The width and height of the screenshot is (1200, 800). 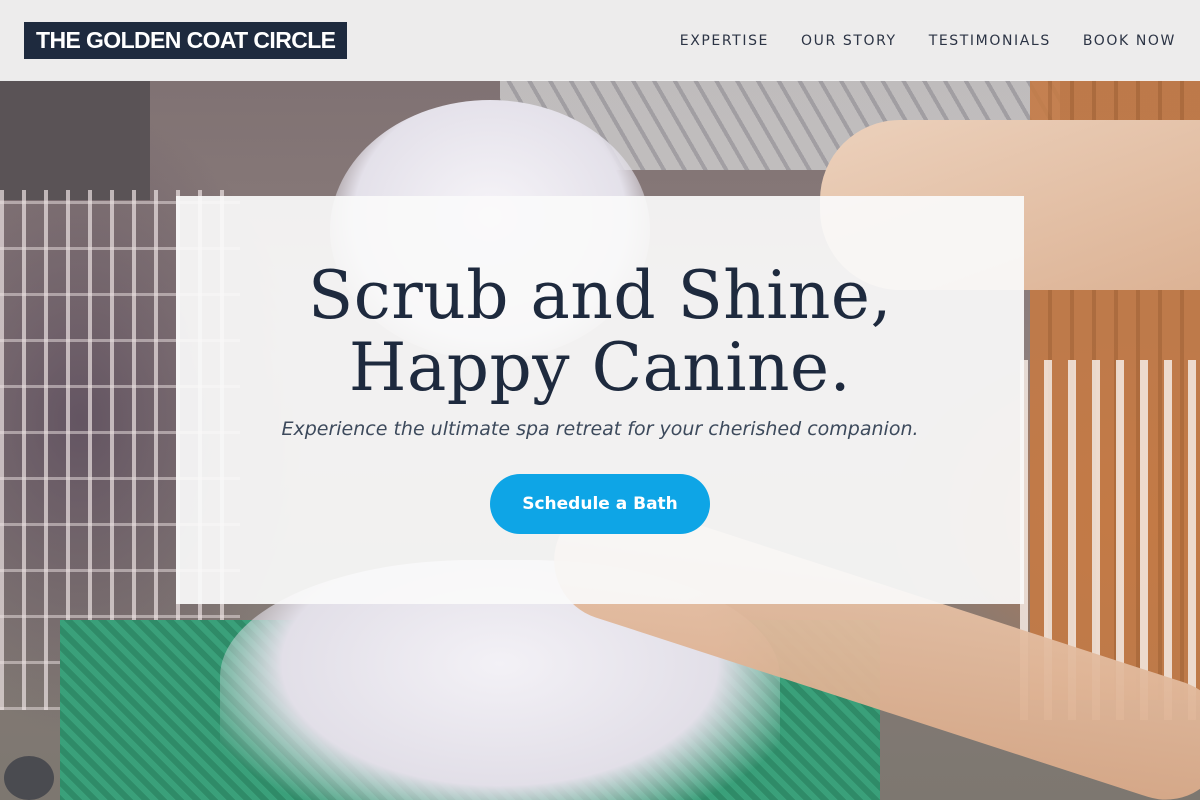 What do you see at coordinates (1129, 41) in the screenshot?
I see `nav-item-book-now: BOOK NOW` at bounding box center [1129, 41].